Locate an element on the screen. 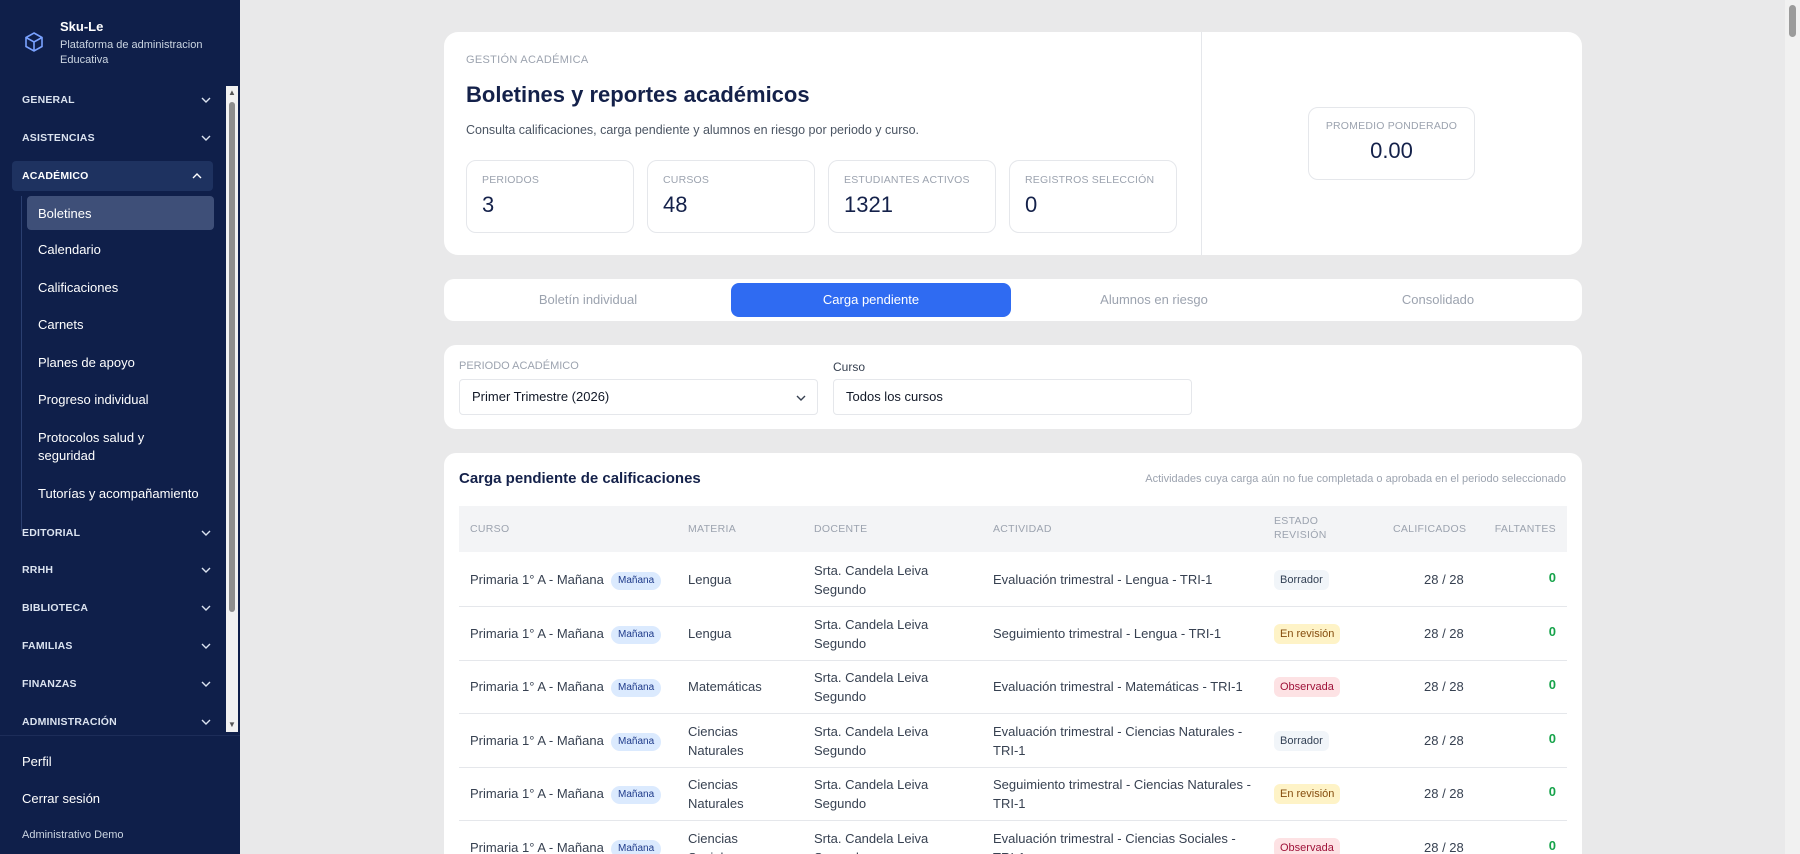  tab-consolidado: Consolidado is located at coordinates (1438, 300).